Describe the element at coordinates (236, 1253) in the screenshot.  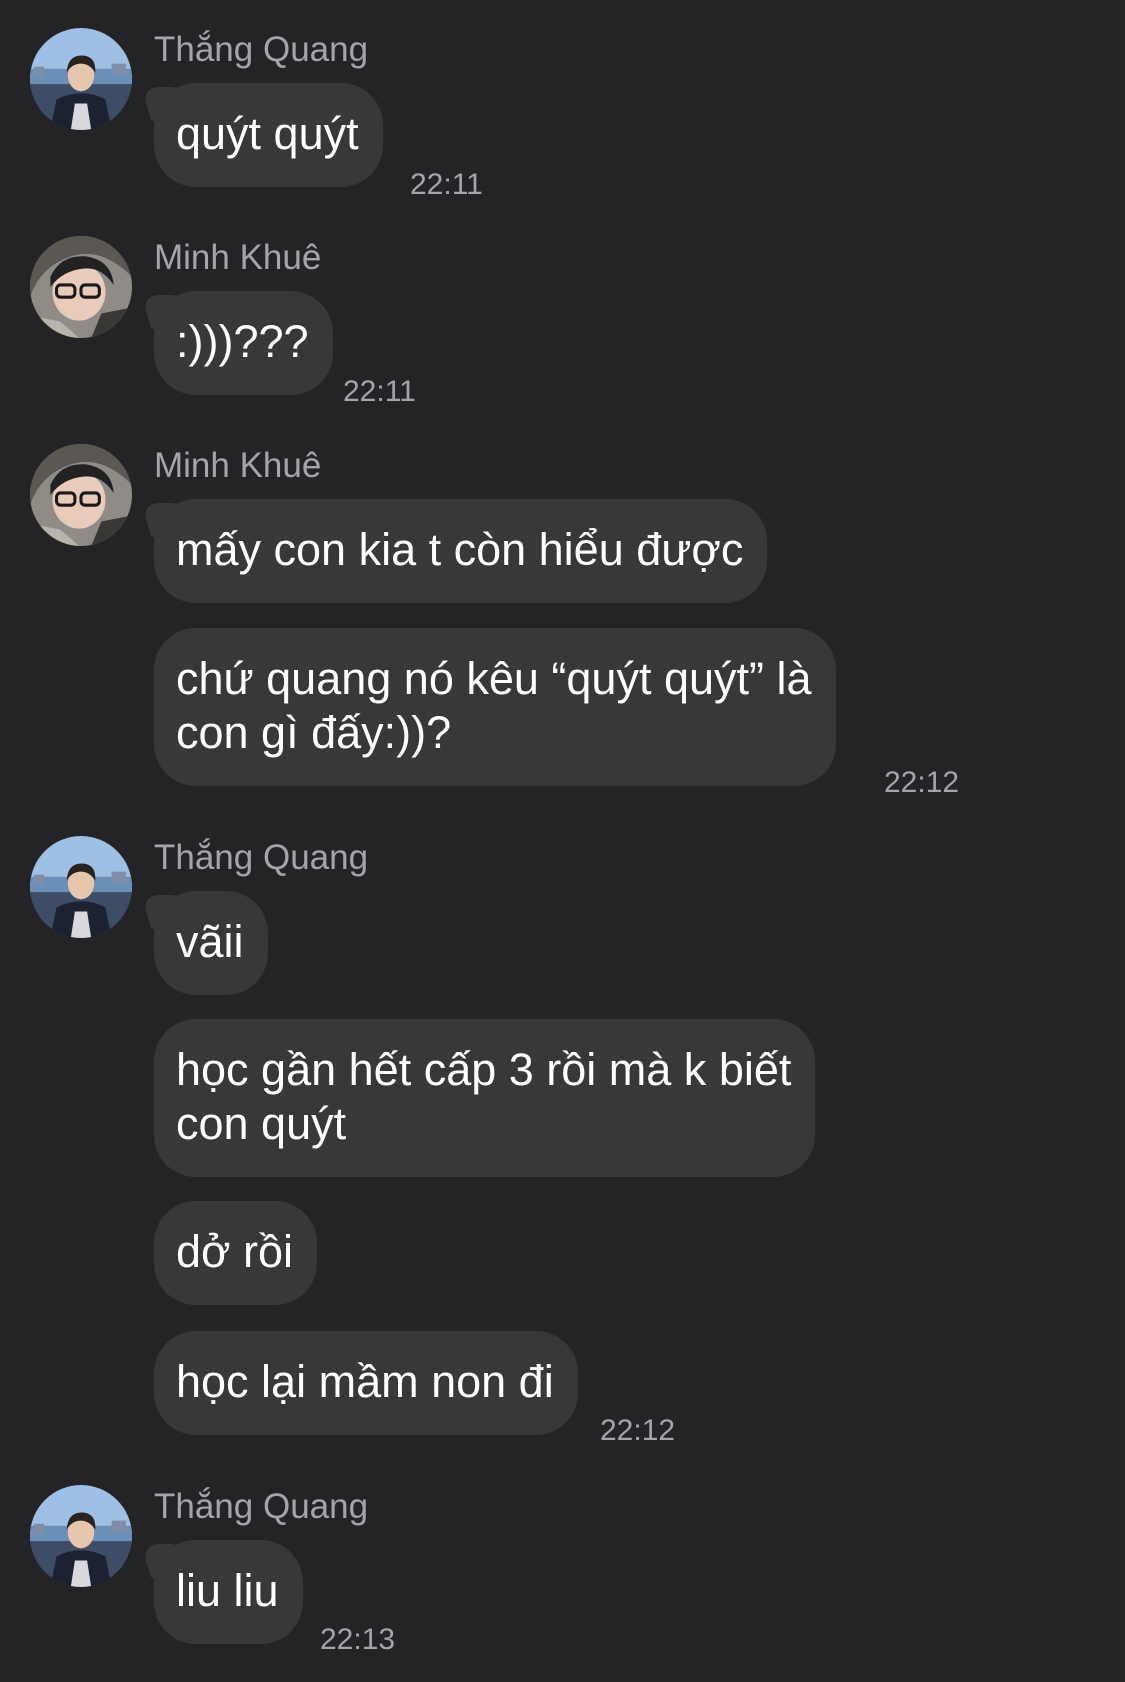
I see `message-bubble: dở rồi` at that location.